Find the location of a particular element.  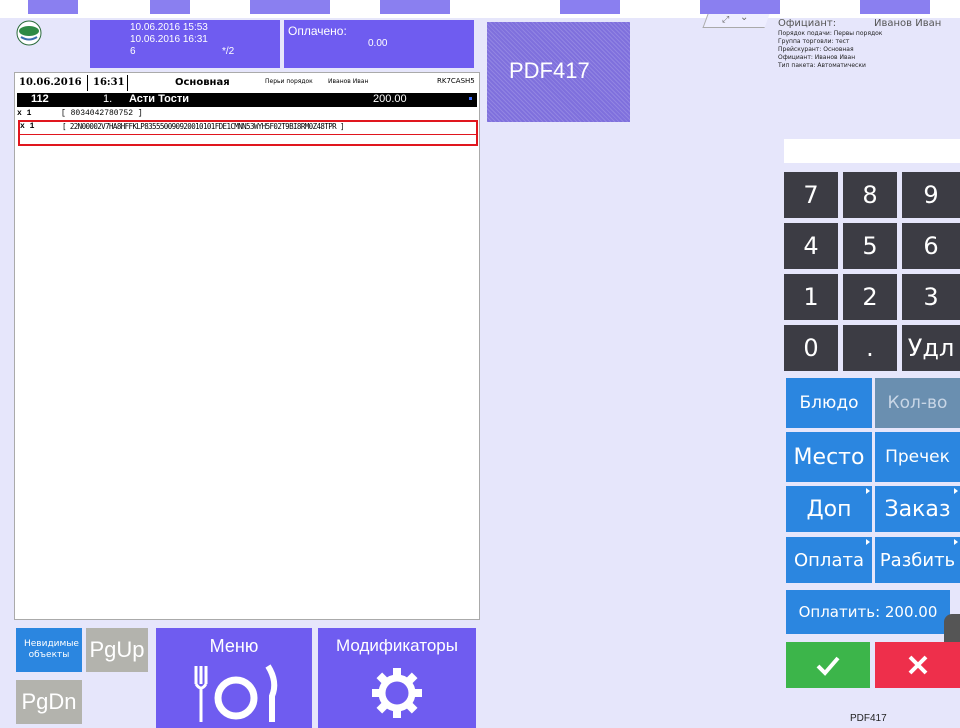

order-current-time: 10.06.2016 16:31 is located at coordinates (169, 39).